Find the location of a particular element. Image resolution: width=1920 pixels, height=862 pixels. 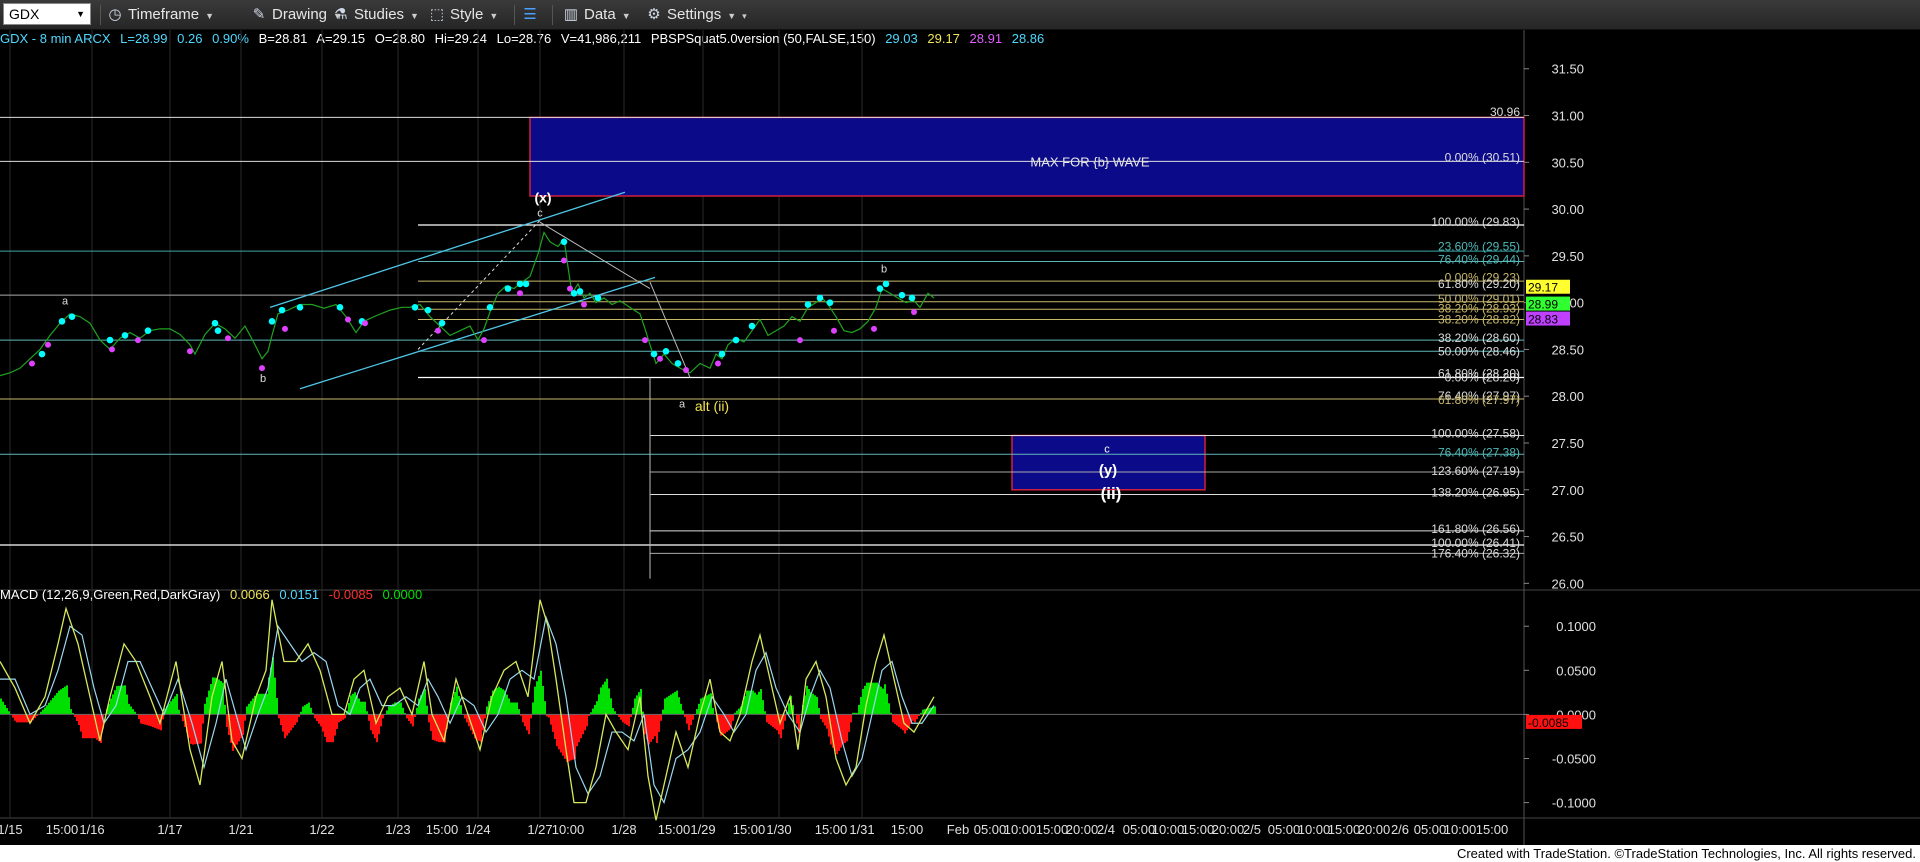

fib-label: 161.80% (26.56) is located at coordinates (1475, 529).